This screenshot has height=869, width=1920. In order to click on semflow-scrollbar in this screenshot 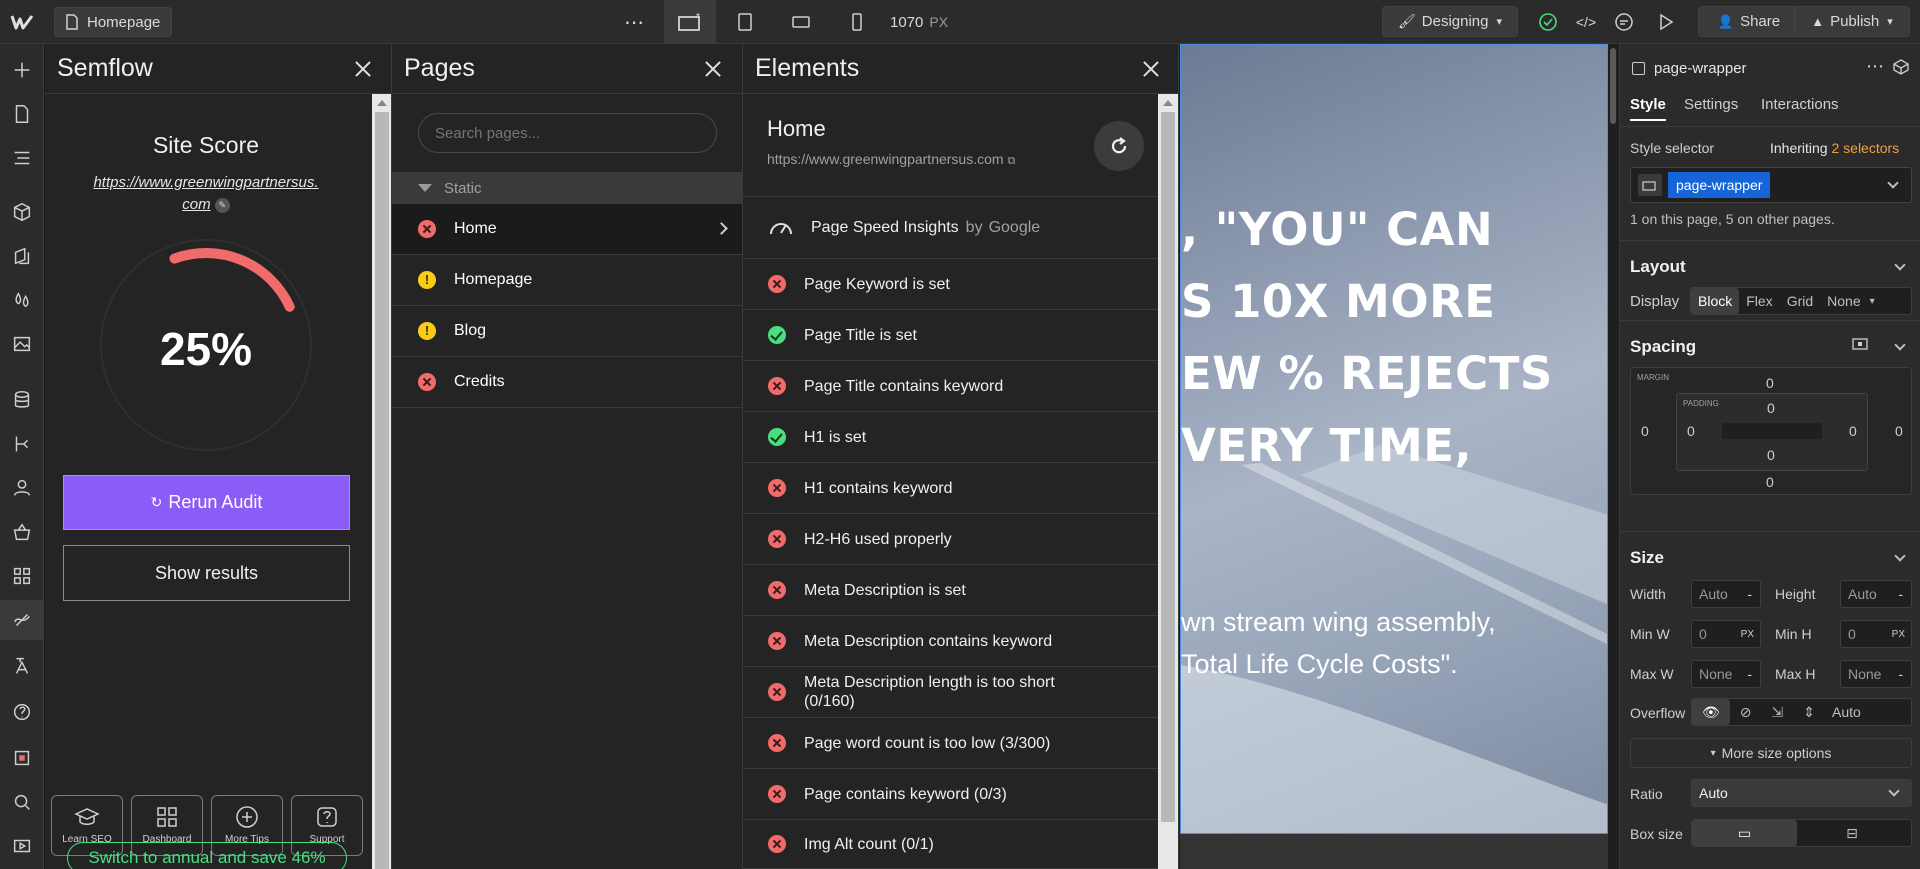, I will do `click(381, 481)`.